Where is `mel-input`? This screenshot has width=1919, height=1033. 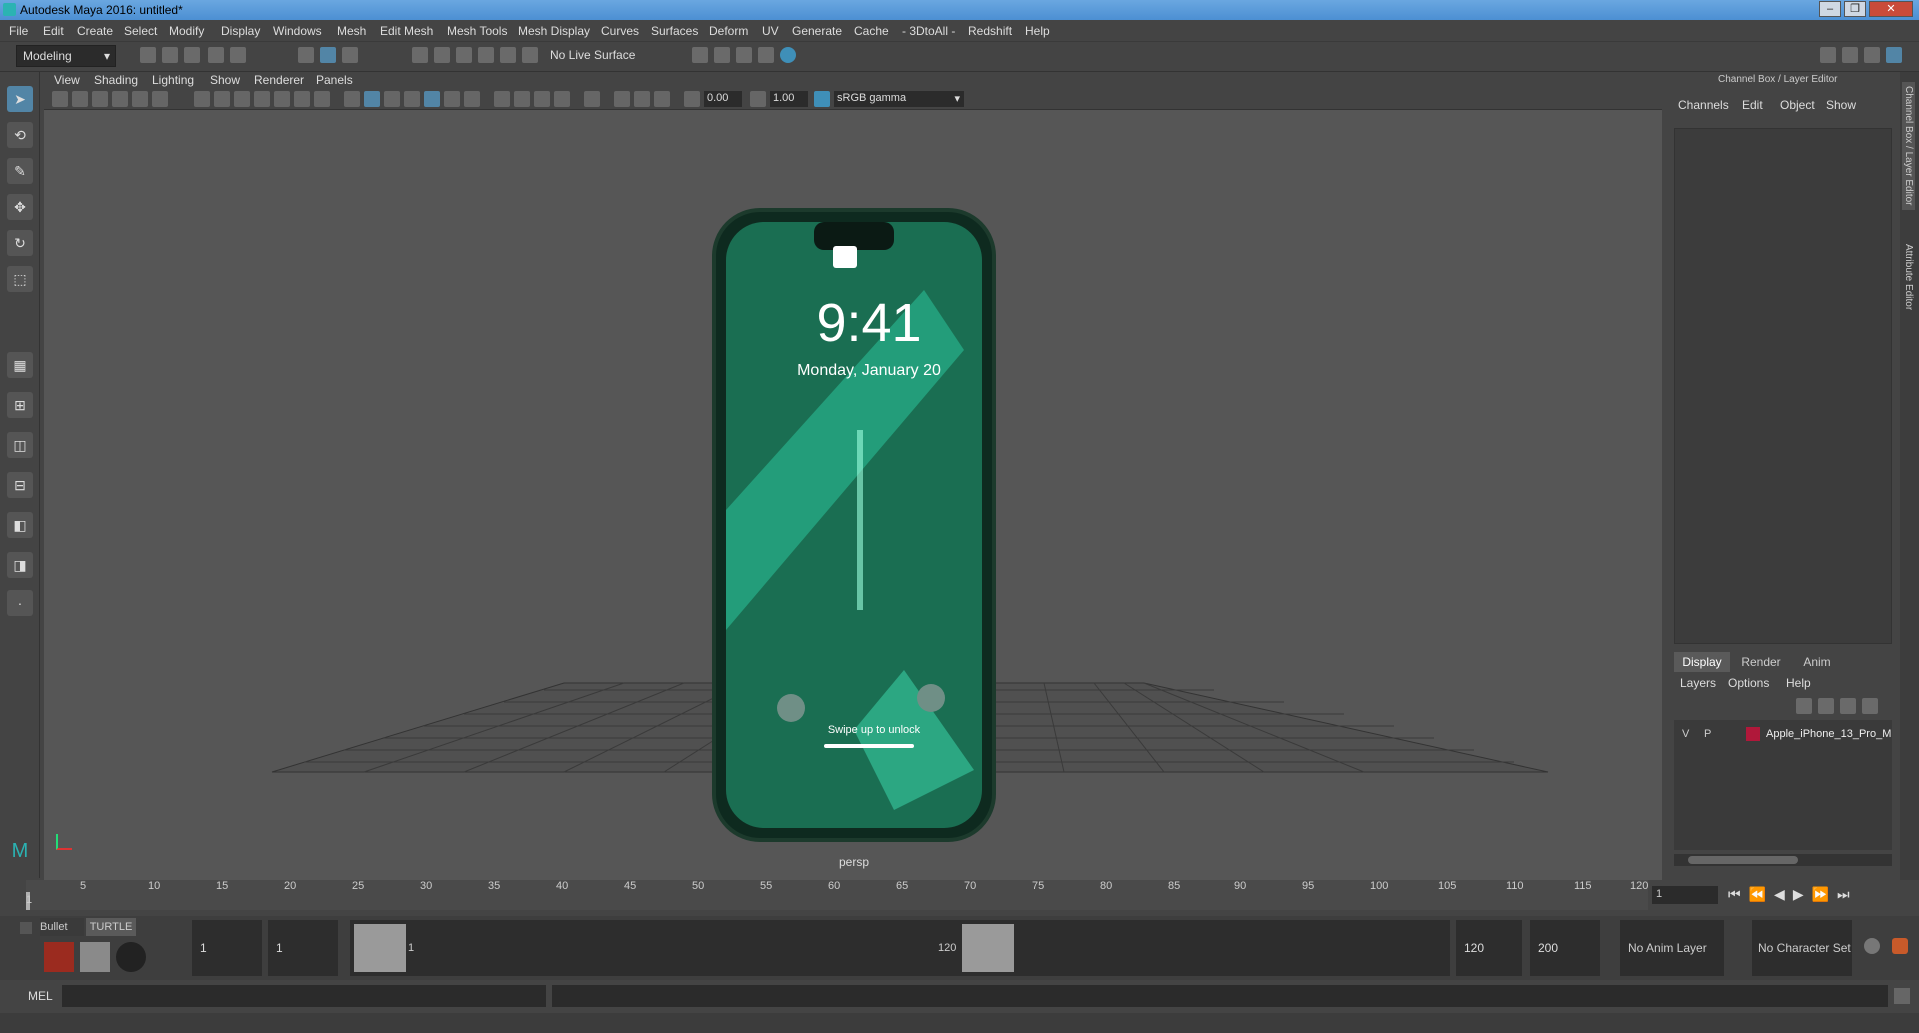 mel-input is located at coordinates (304, 996).